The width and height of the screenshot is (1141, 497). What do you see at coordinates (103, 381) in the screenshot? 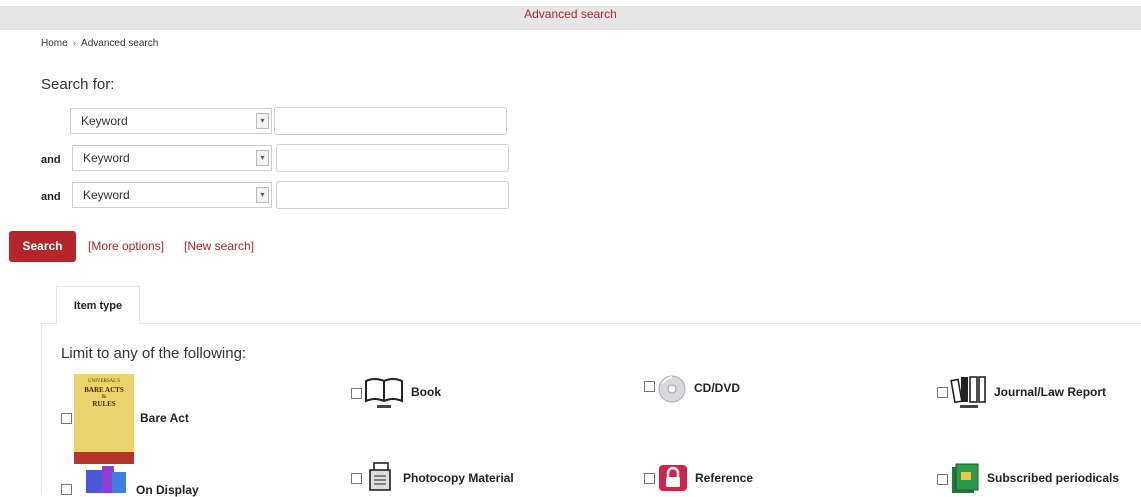
I see `cover-publisher: UNIVERSAL'S` at bounding box center [103, 381].